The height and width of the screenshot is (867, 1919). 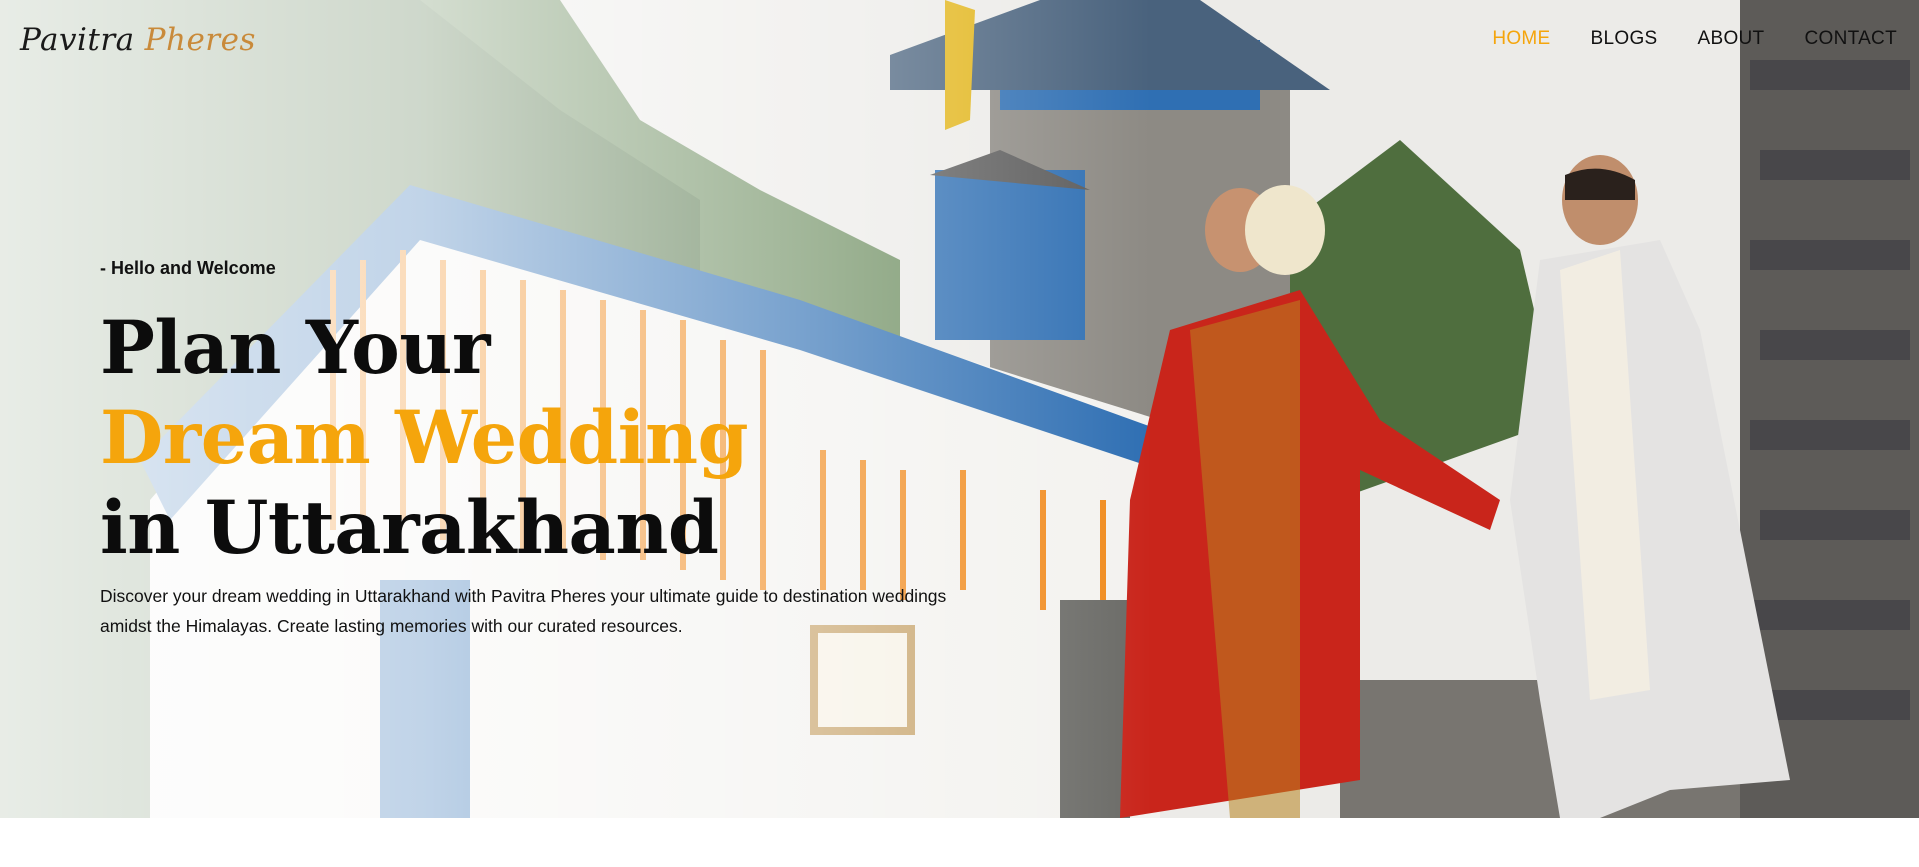 I want to click on nav-item-about: ABOUT, so click(x=1731, y=39).